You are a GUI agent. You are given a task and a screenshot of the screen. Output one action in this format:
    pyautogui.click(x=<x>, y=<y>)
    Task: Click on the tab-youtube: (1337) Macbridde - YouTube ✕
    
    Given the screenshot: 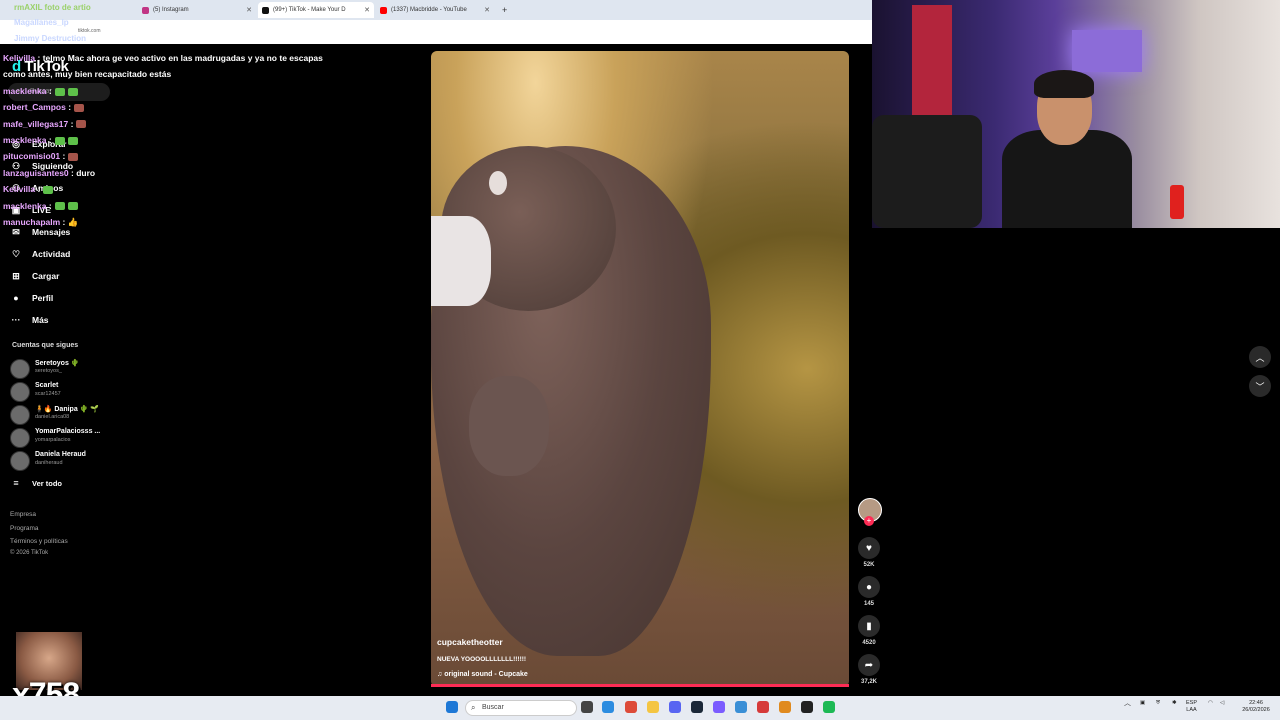 What is the action you would take?
    pyautogui.click(x=435, y=10)
    